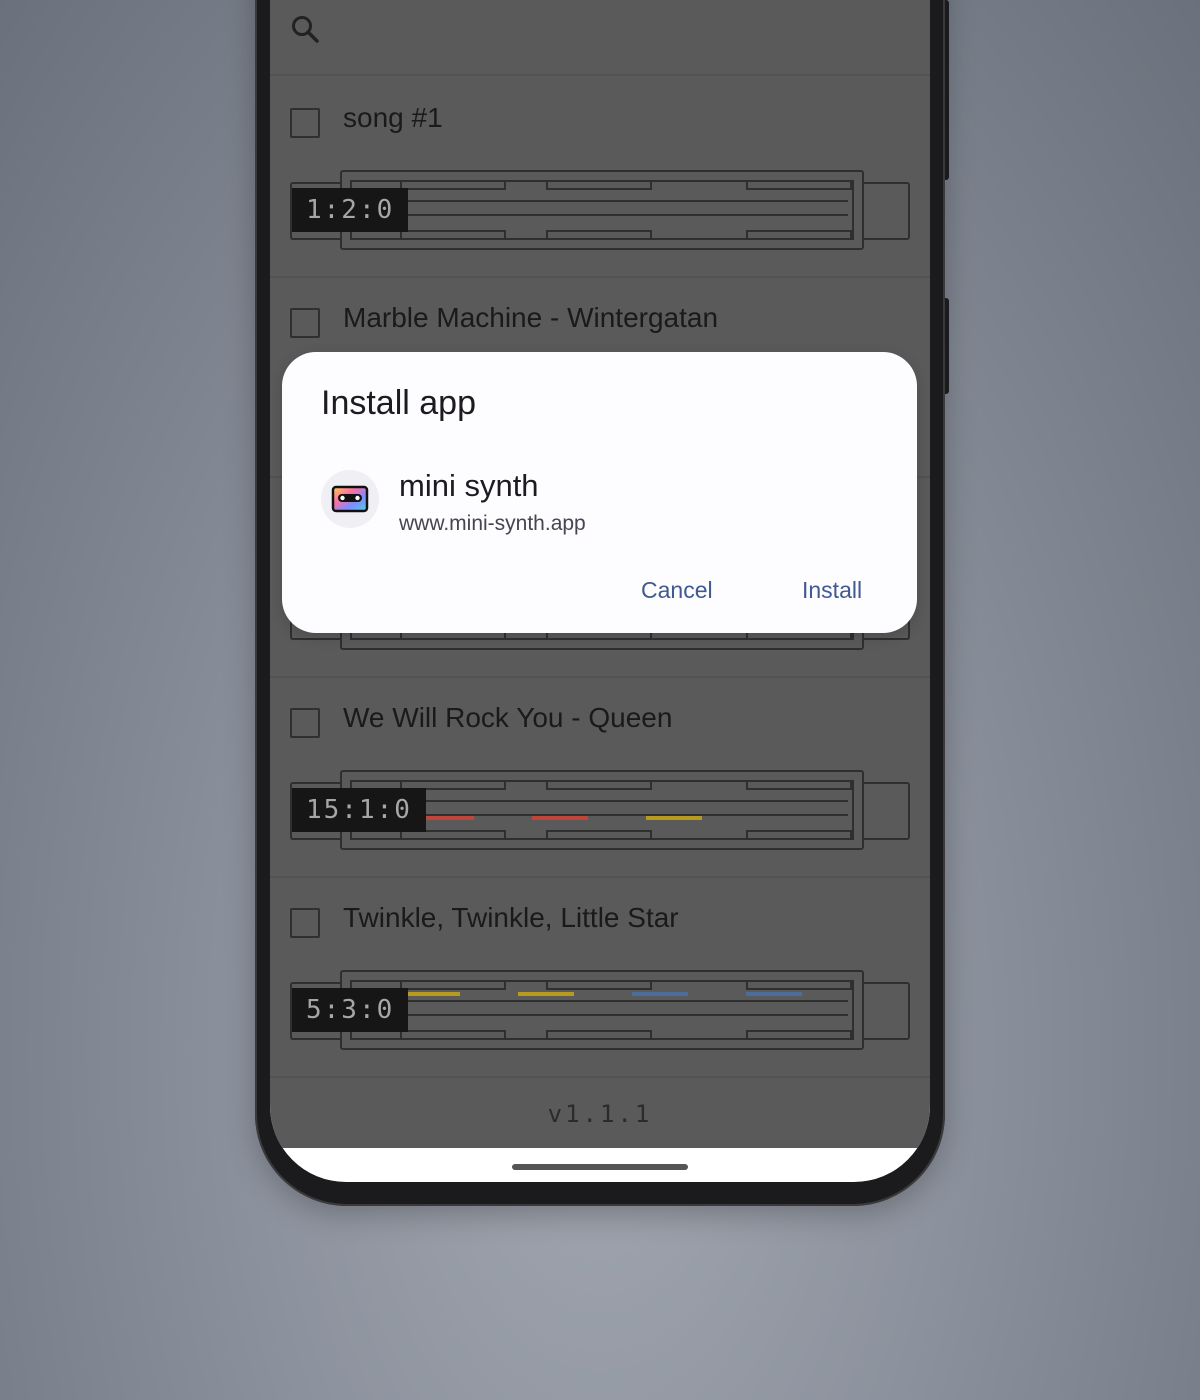 The width and height of the screenshot is (1200, 1400). Describe the element at coordinates (511, 917) in the screenshot. I see `song-title: Twinkle, Twinkle, Little Star` at that location.